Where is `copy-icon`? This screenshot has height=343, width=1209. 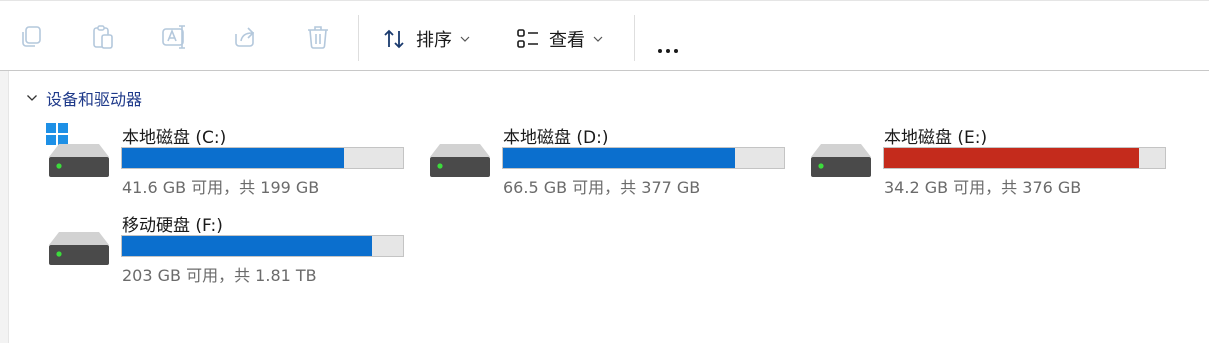 copy-icon is located at coordinates (31, 36).